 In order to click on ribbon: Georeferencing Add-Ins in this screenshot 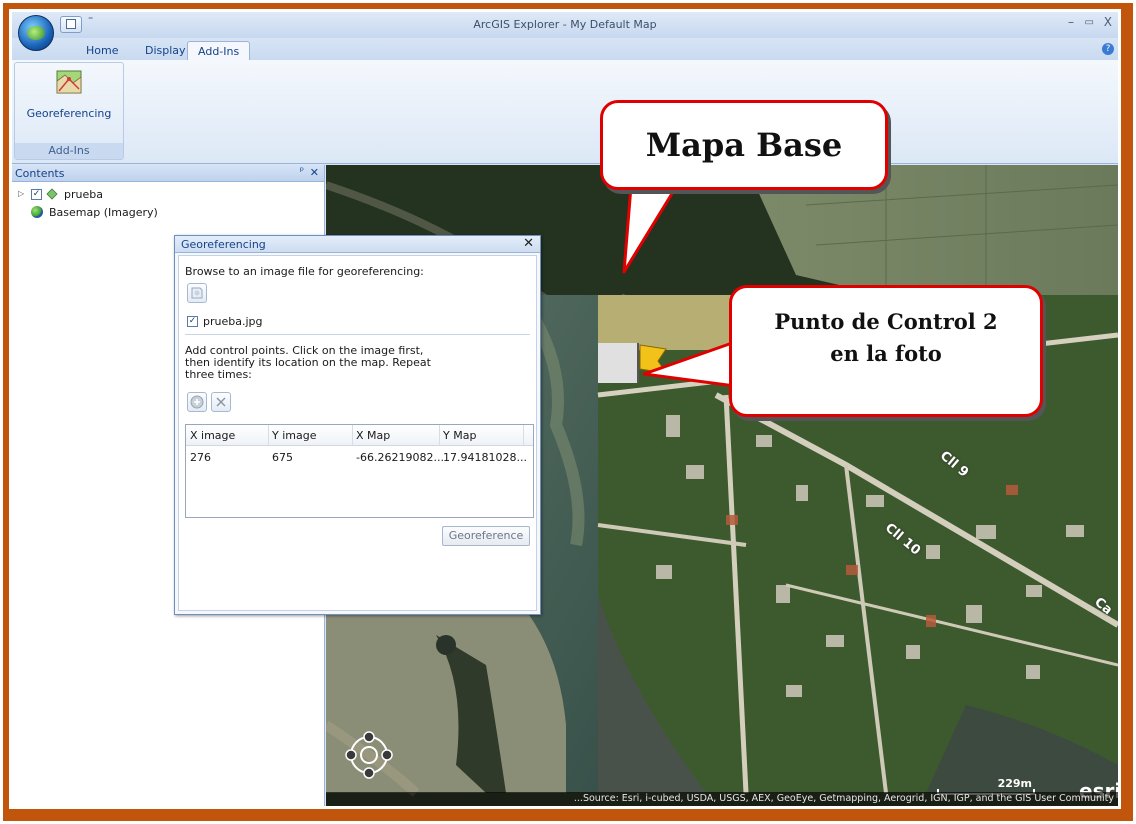, I will do `click(565, 112)`.